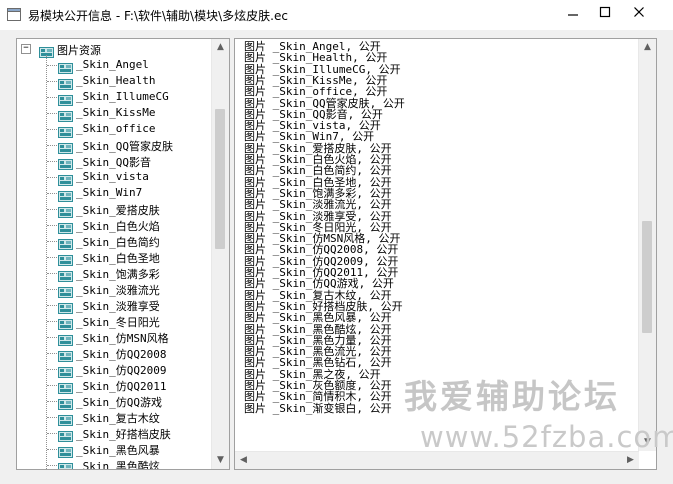 This screenshot has width=673, height=484. I want to click on info-line: 图片 _Skin_Health, 公开, so click(316, 58).